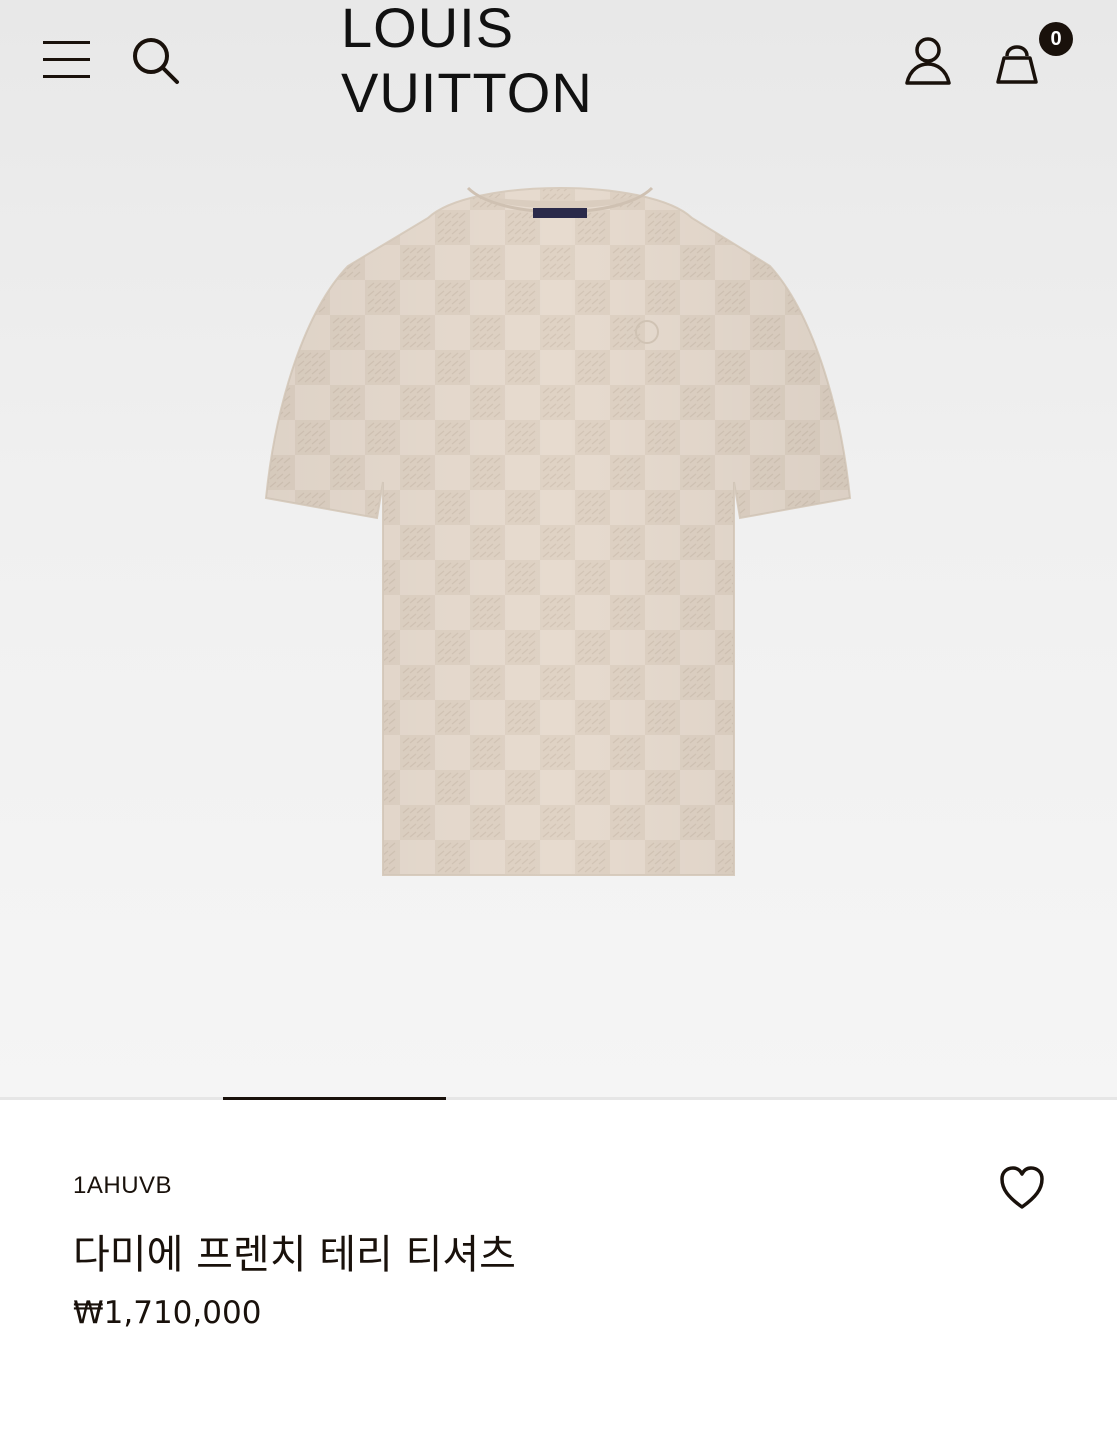 The width and height of the screenshot is (1117, 1440). I want to click on shopping-bag-icon, so click(1017, 61).